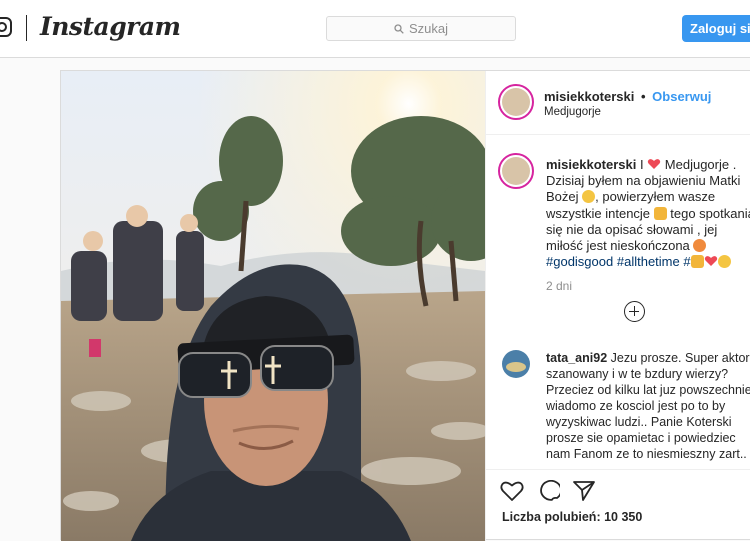 The height and width of the screenshot is (541, 750). I want to click on follow-button: Obserwuj, so click(681, 96).